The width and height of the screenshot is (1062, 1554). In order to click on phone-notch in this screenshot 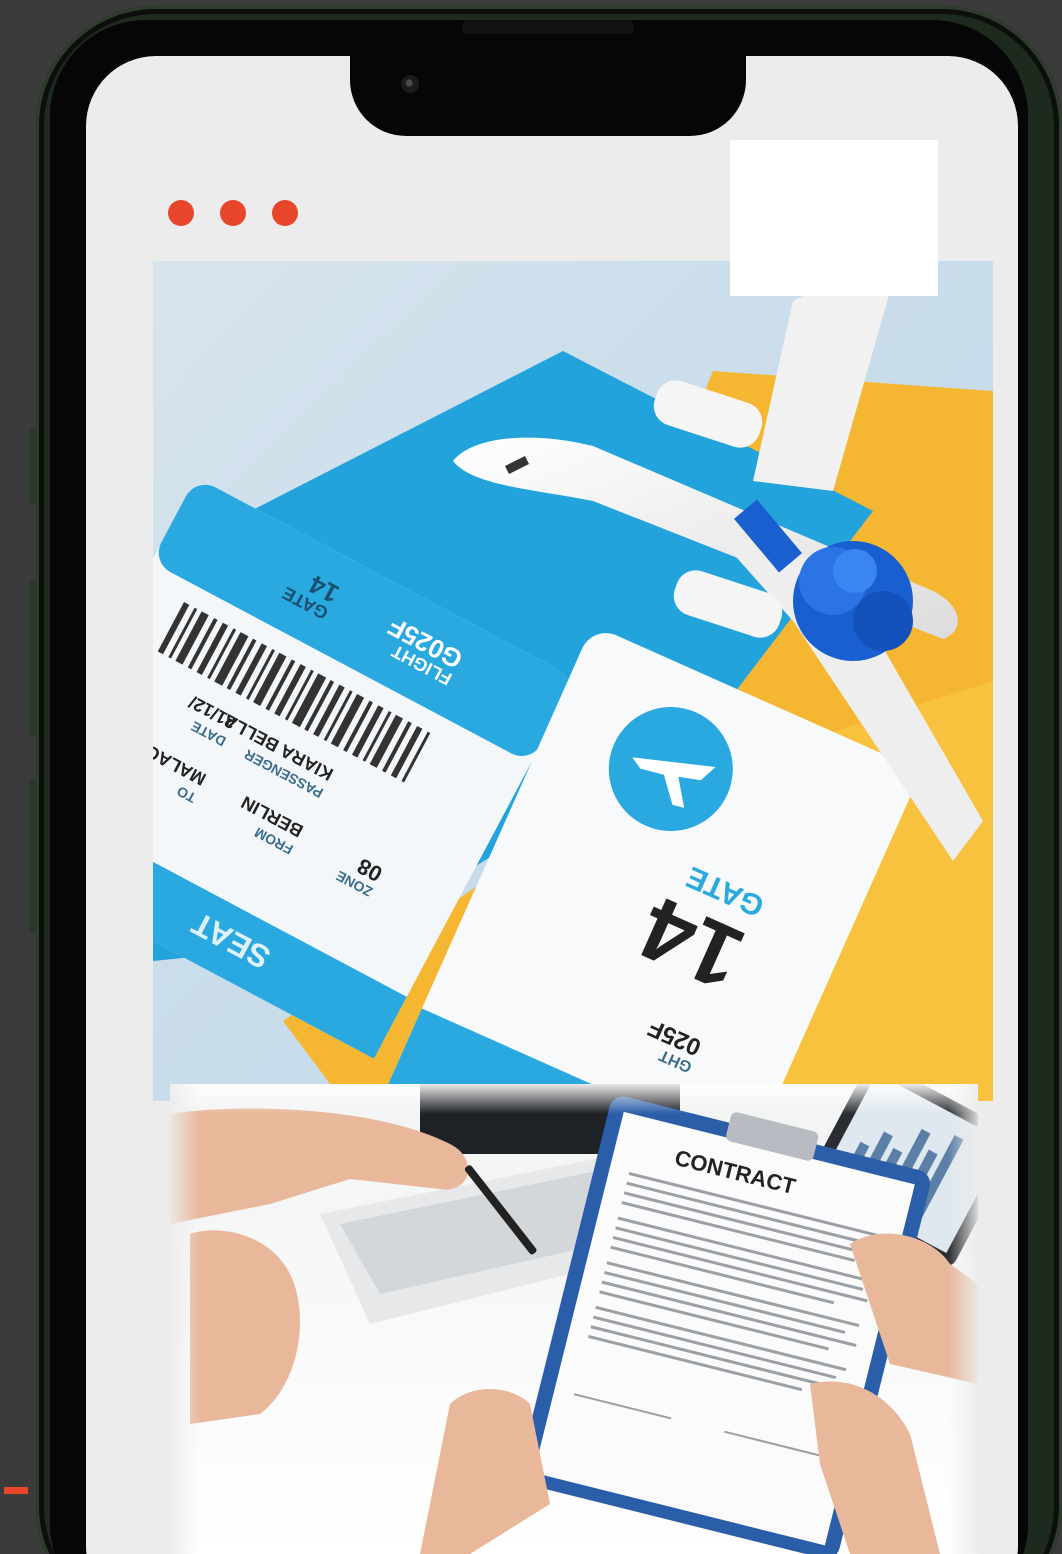, I will do `click(548, 96)`.